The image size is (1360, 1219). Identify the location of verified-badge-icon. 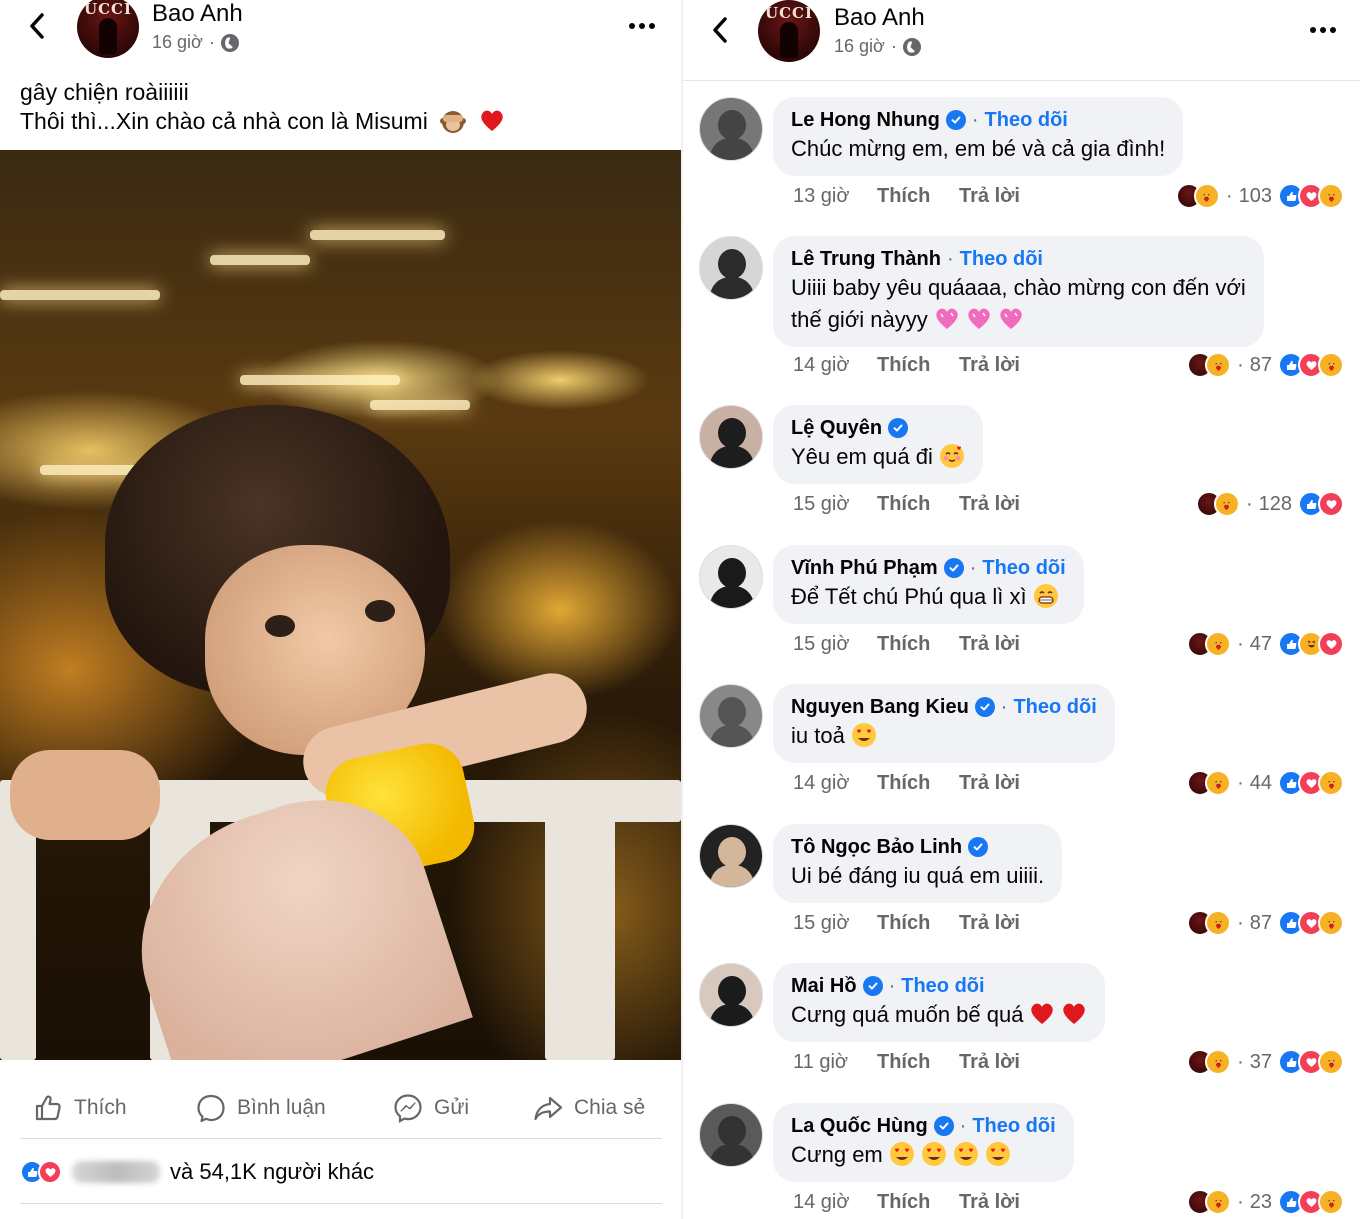
(872, 986).